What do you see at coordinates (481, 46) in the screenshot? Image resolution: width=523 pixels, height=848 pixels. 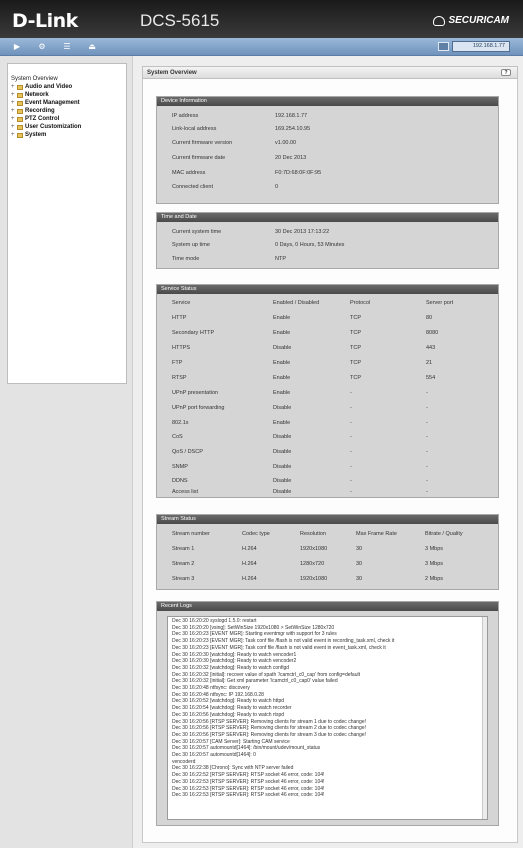 I see `ip-display: 192.168.1.77` at bounding box center [481, 46].